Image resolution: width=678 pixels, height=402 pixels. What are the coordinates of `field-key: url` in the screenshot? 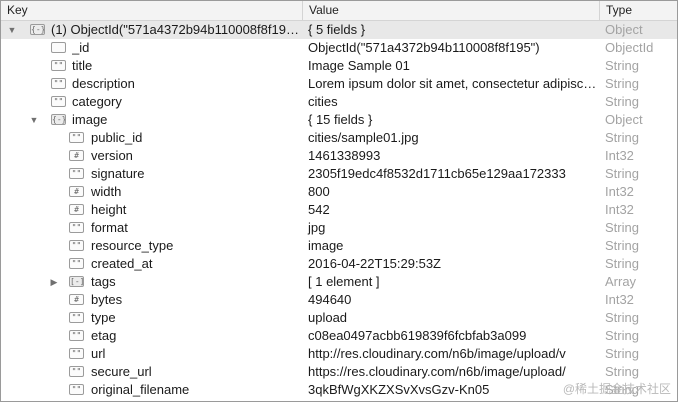 It's located at (98, 353).